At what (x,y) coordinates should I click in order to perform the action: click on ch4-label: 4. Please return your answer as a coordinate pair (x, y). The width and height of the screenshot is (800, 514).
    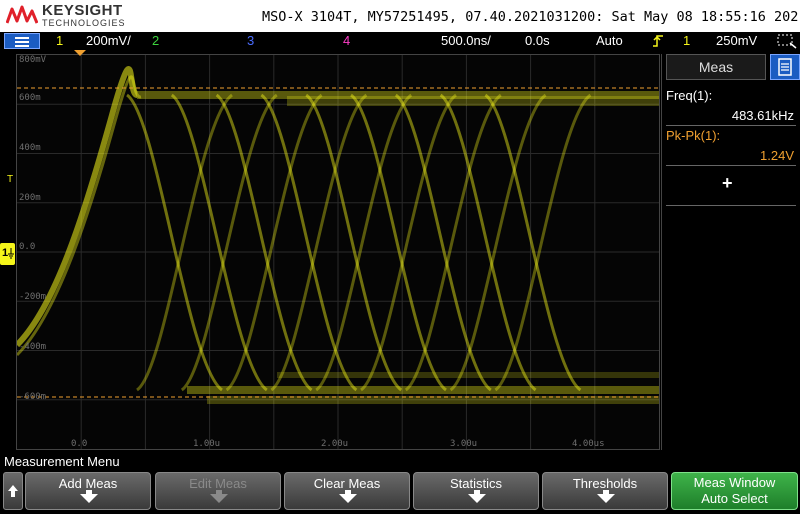
    Looking at the image, I should click on (346, 40).